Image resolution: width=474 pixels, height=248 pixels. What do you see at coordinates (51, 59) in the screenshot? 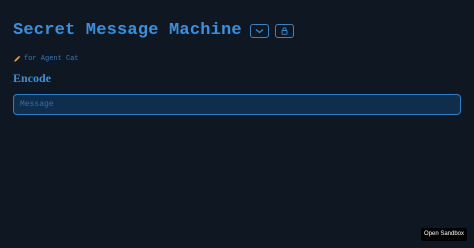
I see `subtitle-text: for Agent Cat` at bounding box center [51, 59].